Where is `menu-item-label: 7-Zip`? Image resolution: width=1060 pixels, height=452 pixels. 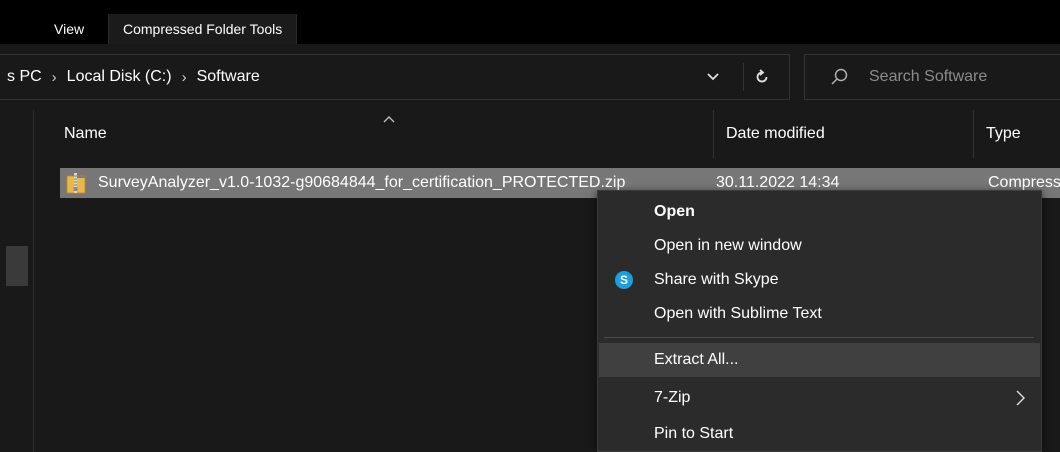
menu-item-label: 7-Zip is located at coordinates (672, 397).